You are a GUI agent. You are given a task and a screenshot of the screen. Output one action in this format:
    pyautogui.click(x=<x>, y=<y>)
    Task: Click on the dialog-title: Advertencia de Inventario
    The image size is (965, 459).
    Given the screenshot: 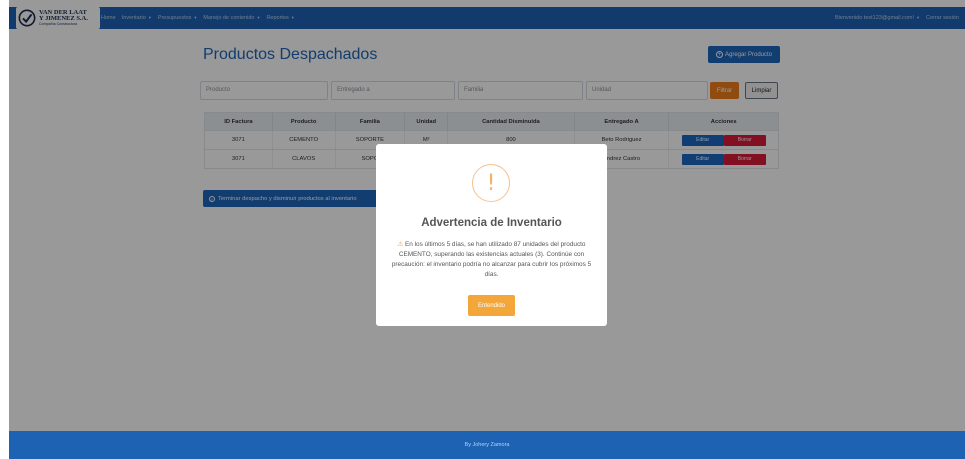 What is the action you would take?
    pyautogui.click(x=491, y=223)
    